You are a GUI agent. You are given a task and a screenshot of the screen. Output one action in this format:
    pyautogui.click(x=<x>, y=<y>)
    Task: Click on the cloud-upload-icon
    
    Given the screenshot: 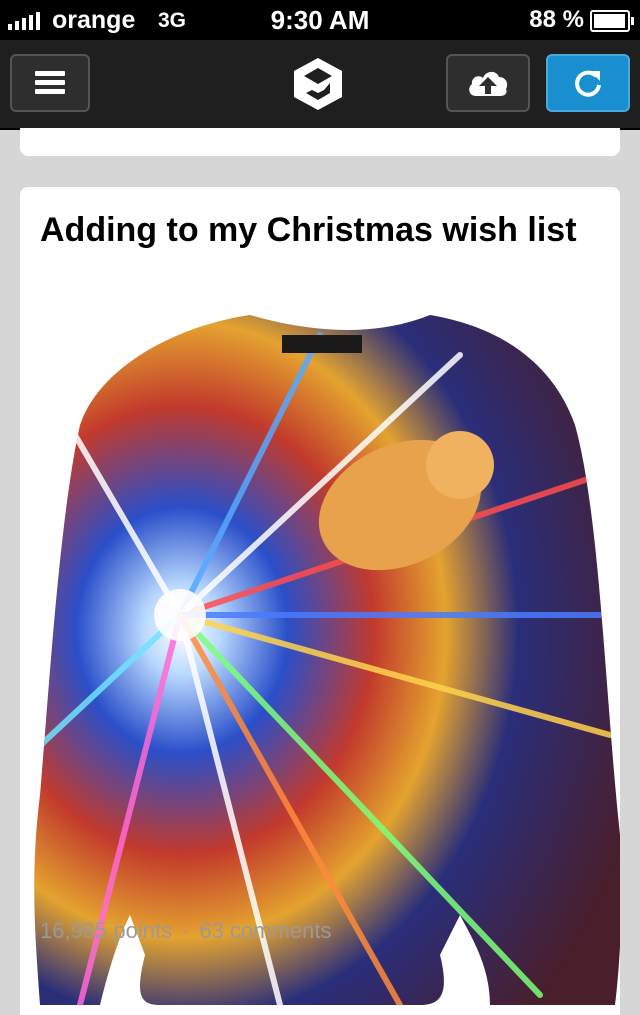 What is the action you would take?
    pyautogui.click(x=488, y=83)
    